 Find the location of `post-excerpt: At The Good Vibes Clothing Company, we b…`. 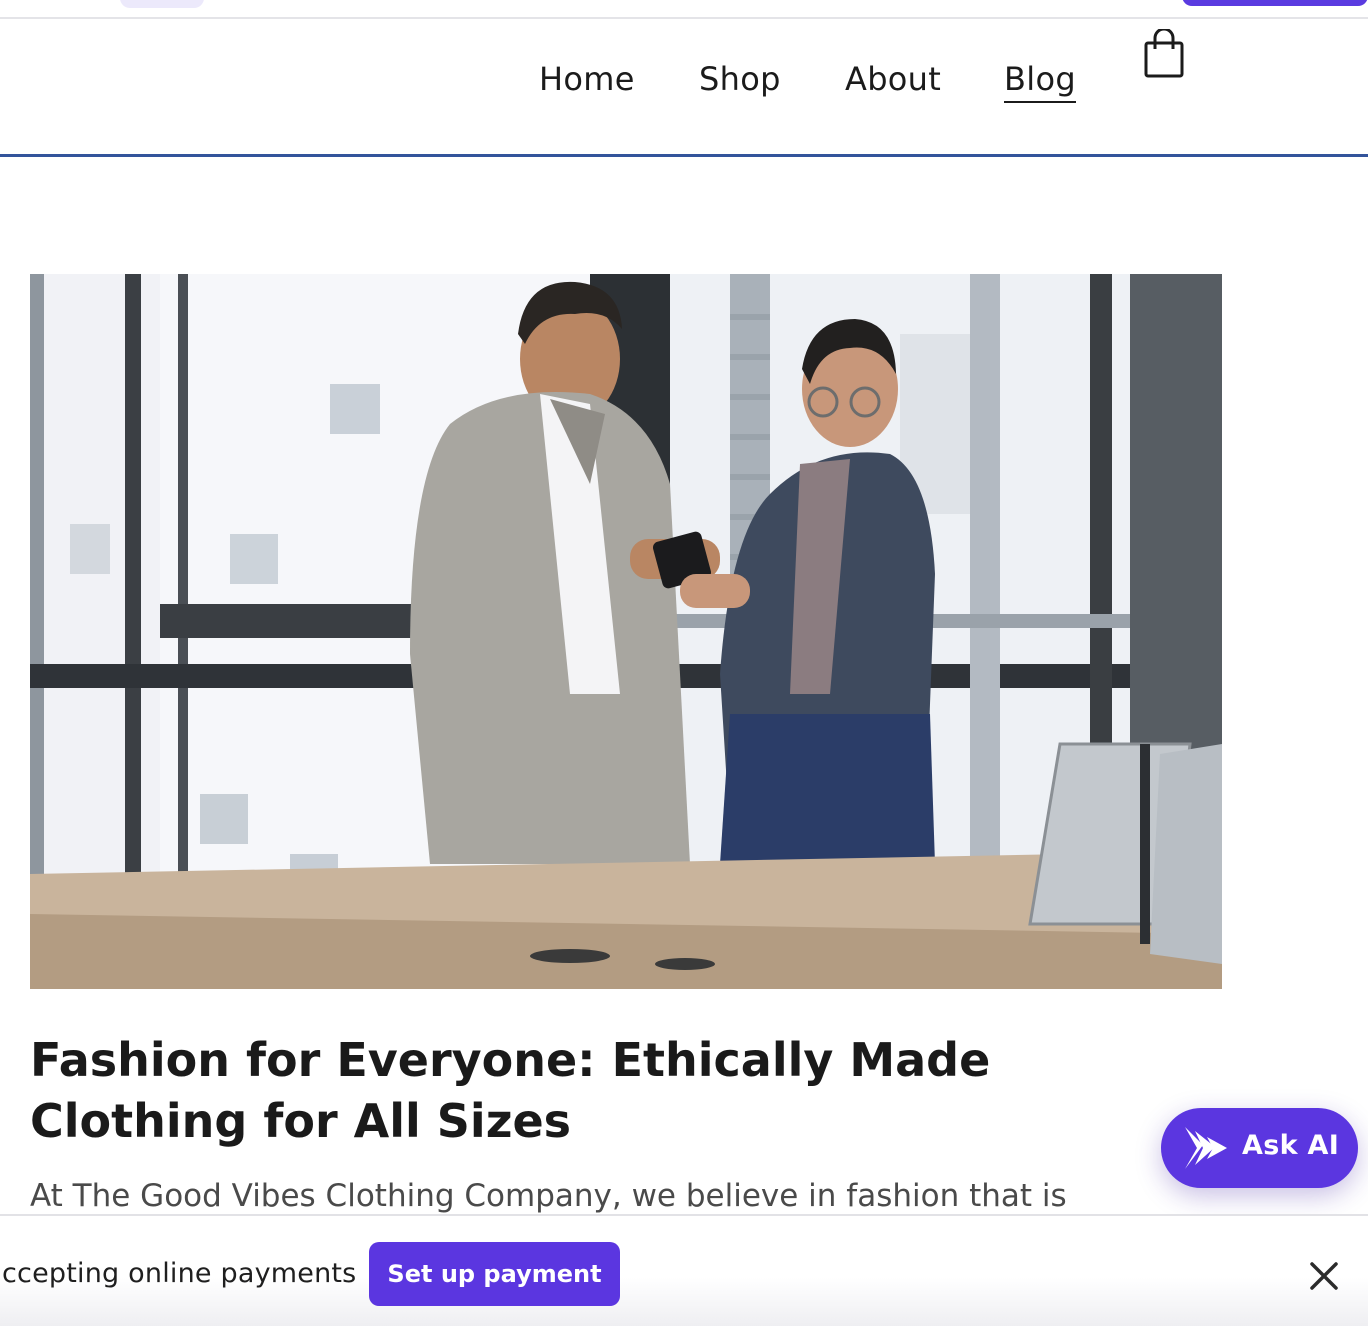

post-excerpt: At The Good Vibes Clothing Company, we b… is located at coordinates (548, 1196).